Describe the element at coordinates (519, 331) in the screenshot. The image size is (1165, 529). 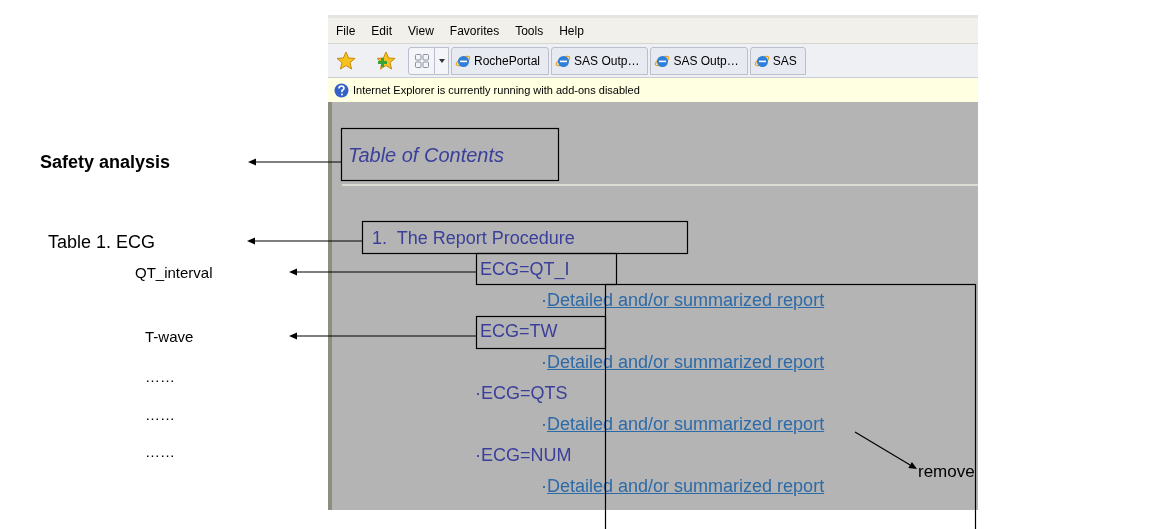
I see `toc-entry: ECG=TW` at that location.